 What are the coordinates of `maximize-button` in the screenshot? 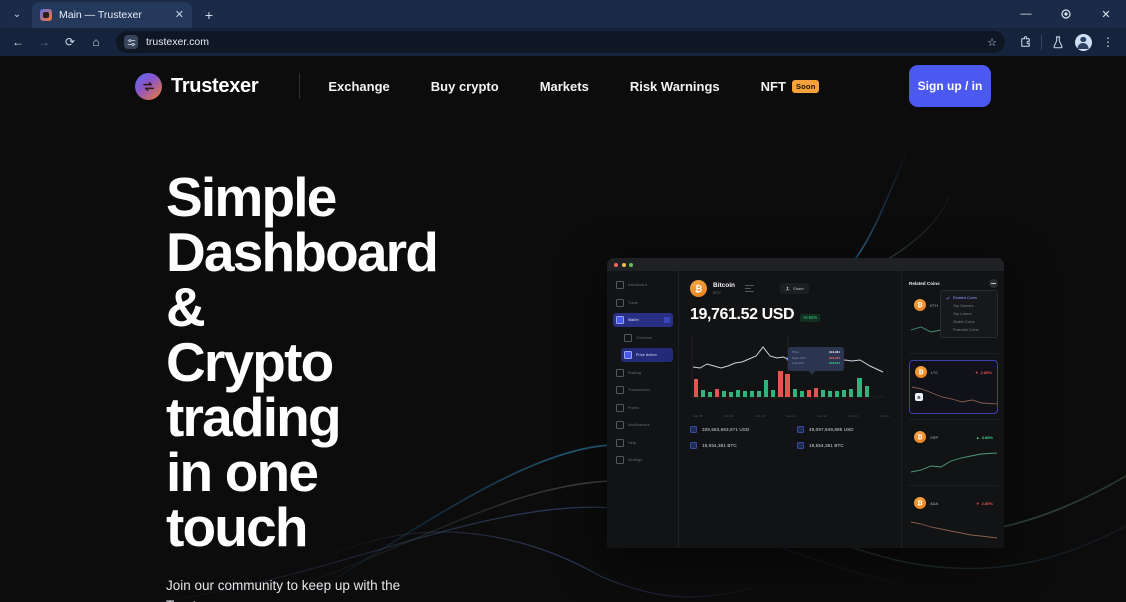 It's located at (1066, 14).